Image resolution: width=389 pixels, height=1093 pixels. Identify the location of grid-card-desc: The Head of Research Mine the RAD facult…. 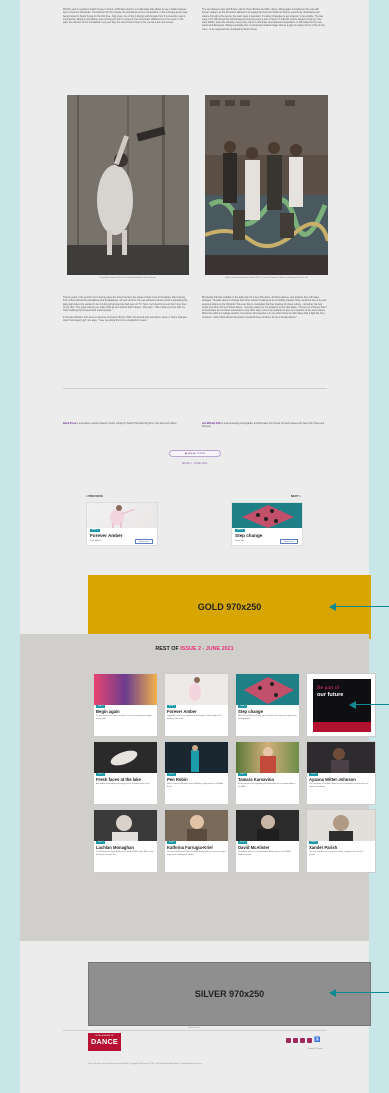
(197, 853).